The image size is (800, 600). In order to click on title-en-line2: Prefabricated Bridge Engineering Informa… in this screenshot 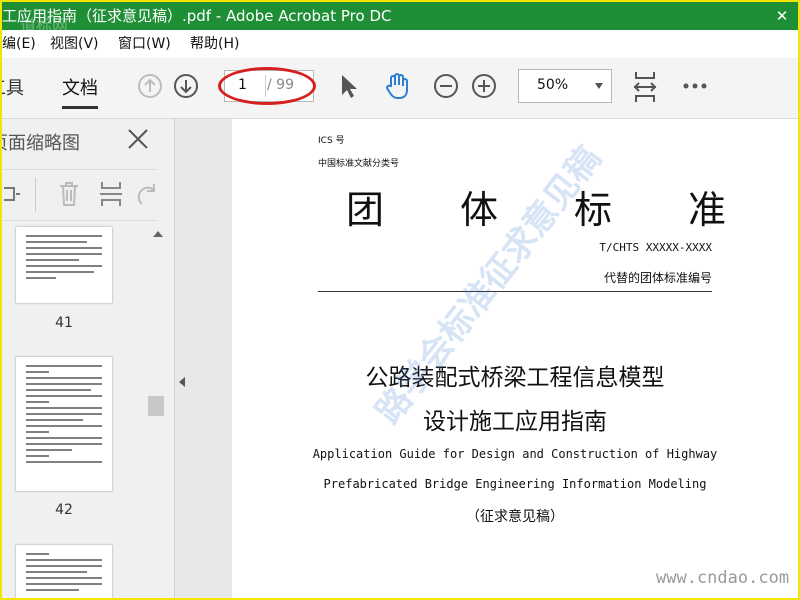, I will do `click(515, 484)`.